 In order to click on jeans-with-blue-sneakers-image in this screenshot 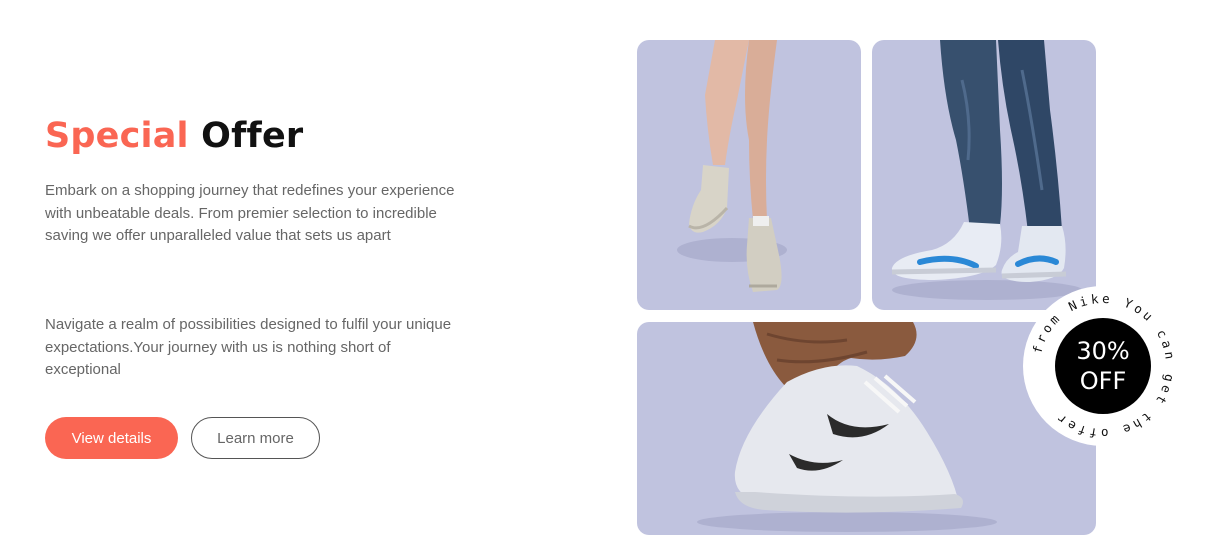, I will do `click(984, 175)`.